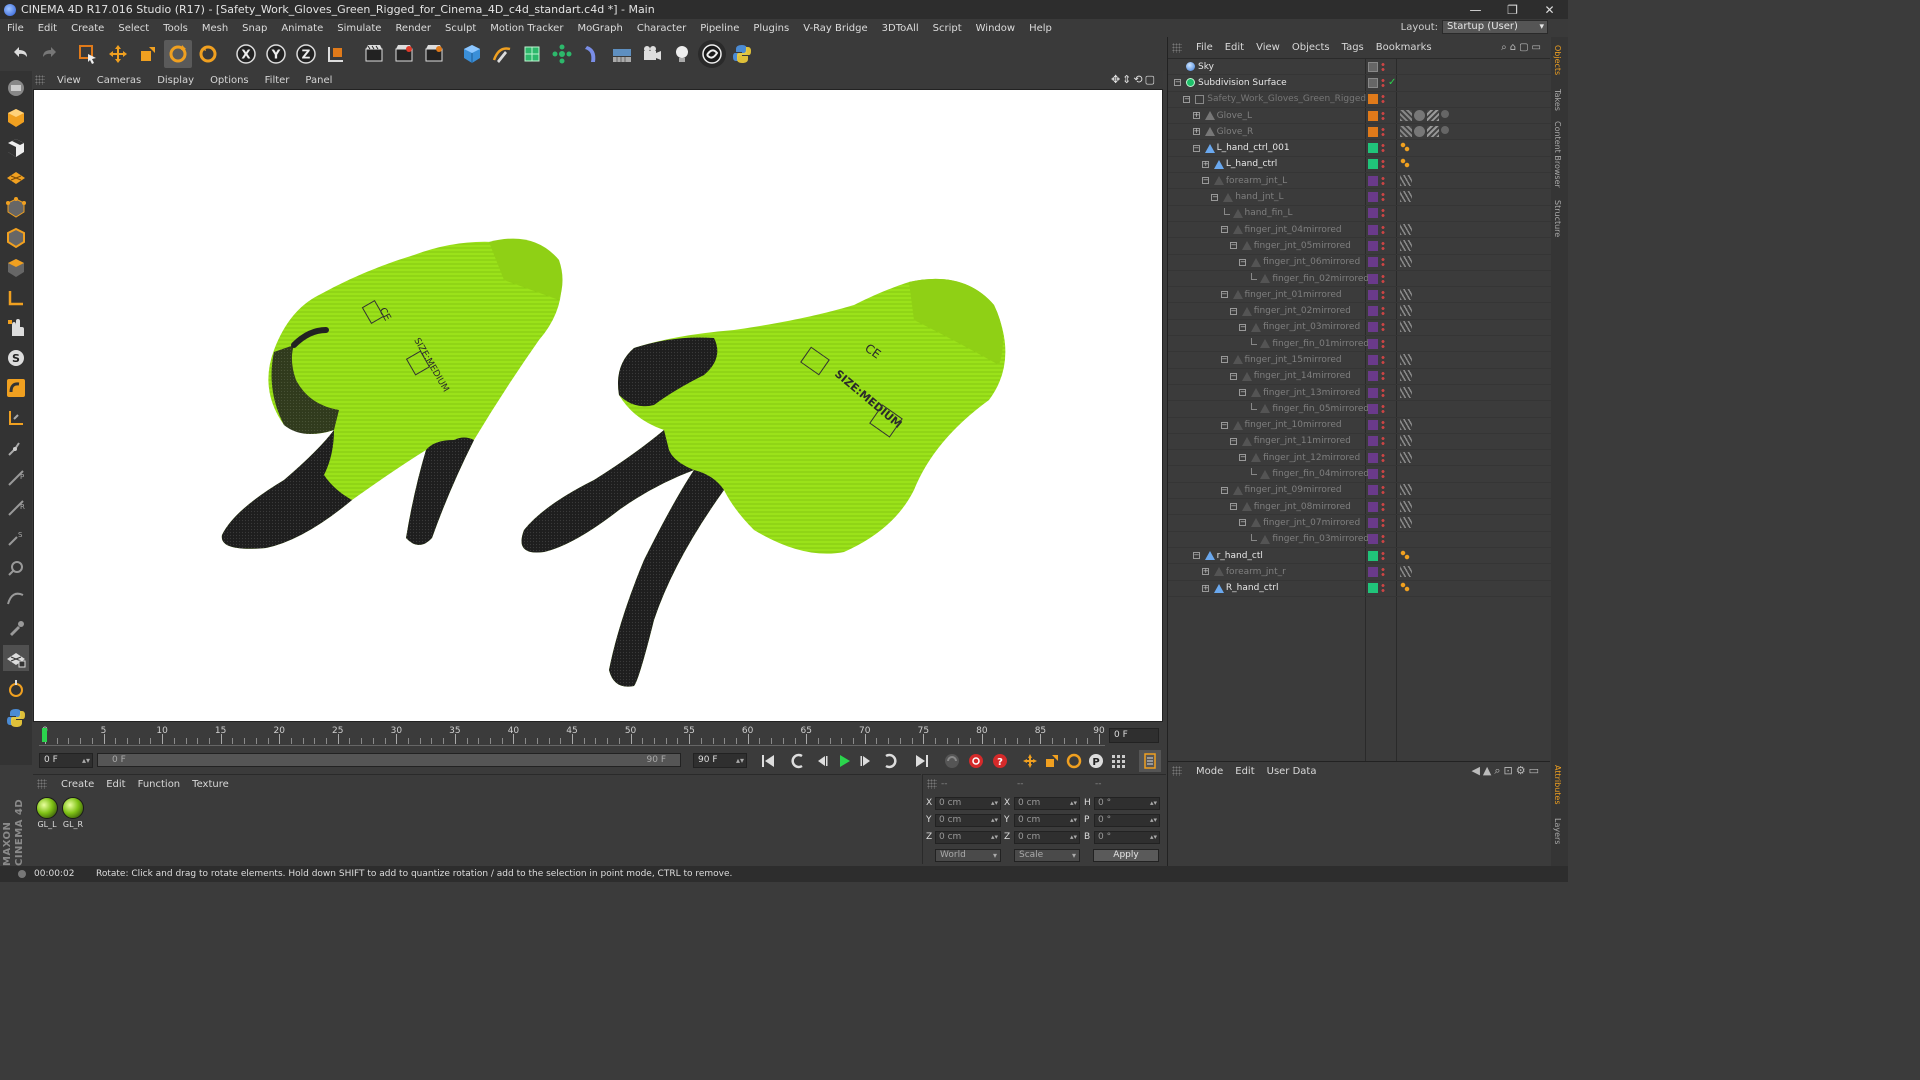 The width and height of the screenshot is (1920, 1080). What do you see at coordinates (133, 28) in the screenshot?
I see `menu-select: Select` at bounding box center [133, 28].